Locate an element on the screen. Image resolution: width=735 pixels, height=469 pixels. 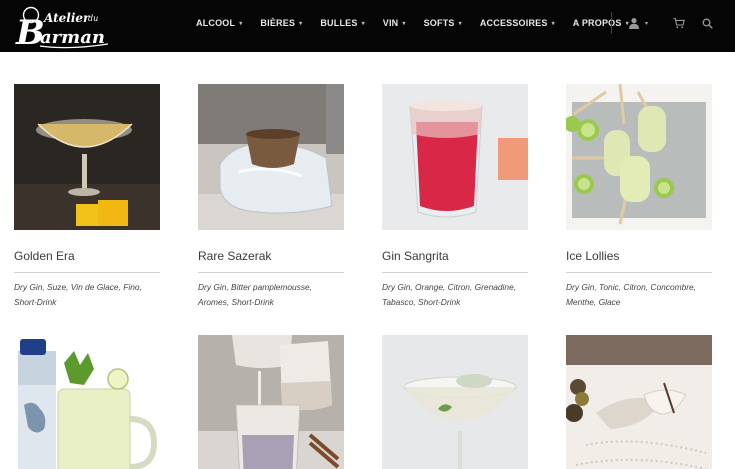
cocktail-title: Golden Era is located at coordinates (44, 256).